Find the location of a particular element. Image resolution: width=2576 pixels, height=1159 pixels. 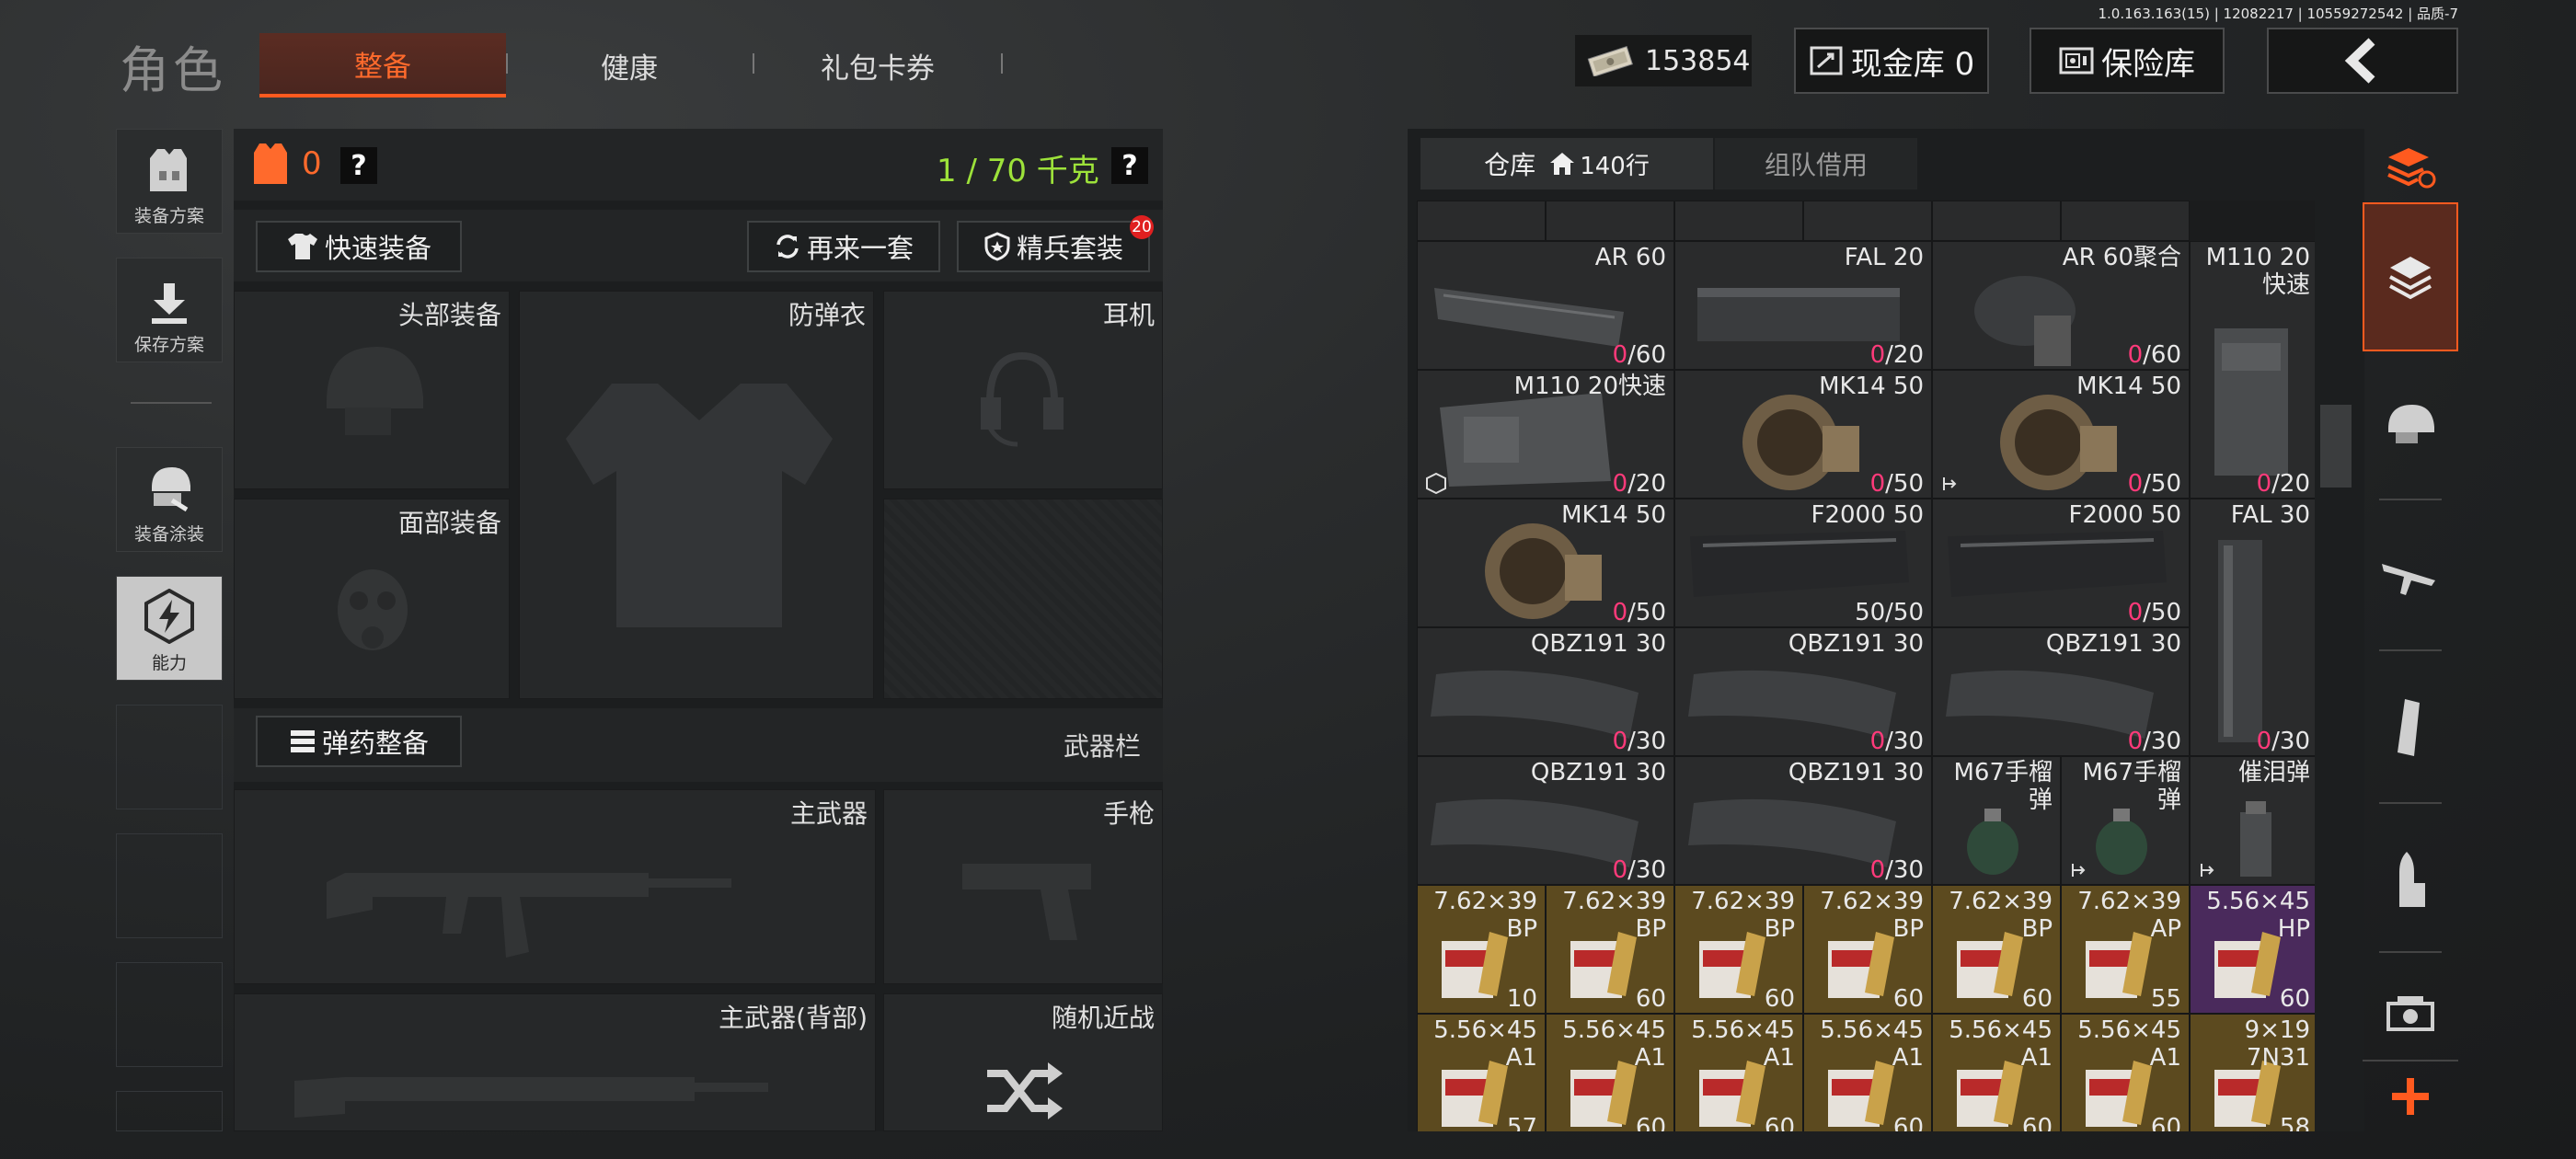

armor-count: 0 is located at coordinates (312, 163).